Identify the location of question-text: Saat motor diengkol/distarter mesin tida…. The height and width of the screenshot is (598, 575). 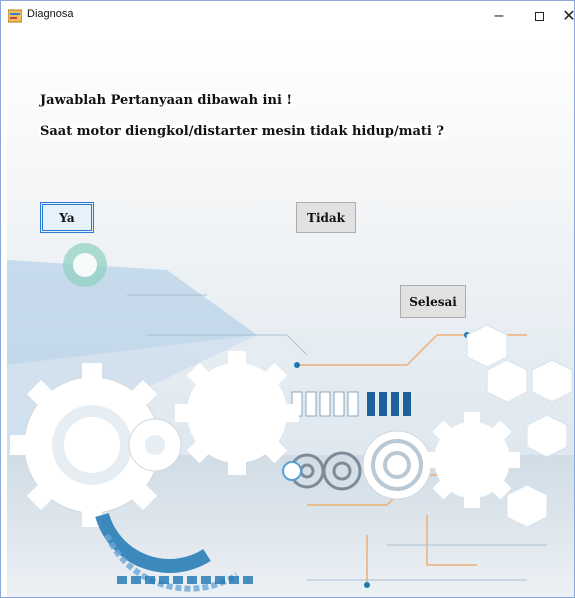
(242, 131).